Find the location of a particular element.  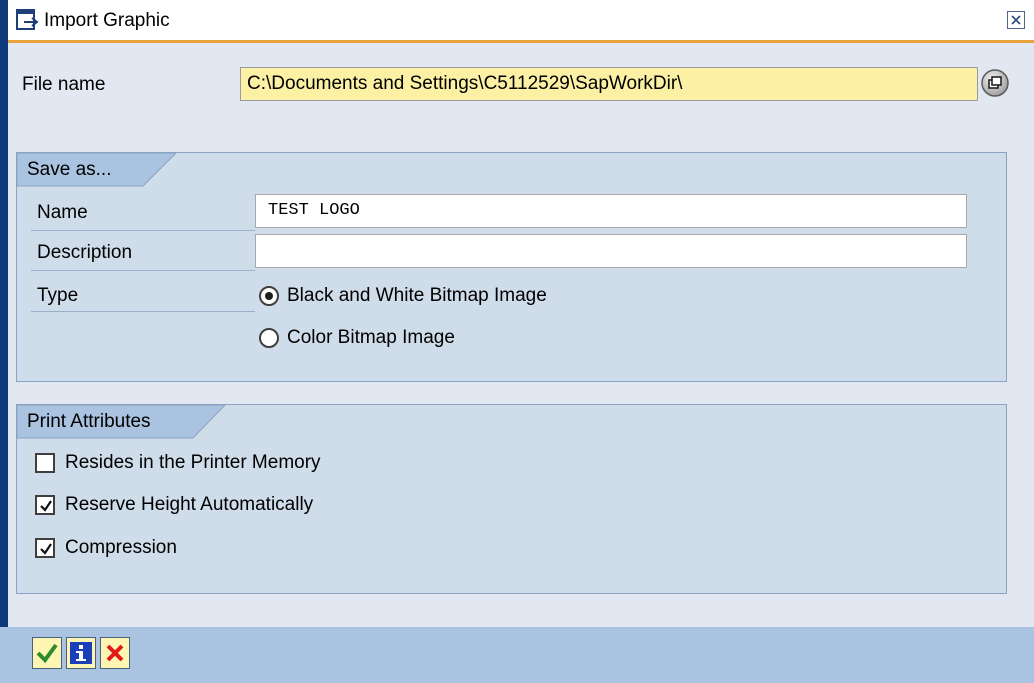

type-label: Type is located at coordinates (58, 295).